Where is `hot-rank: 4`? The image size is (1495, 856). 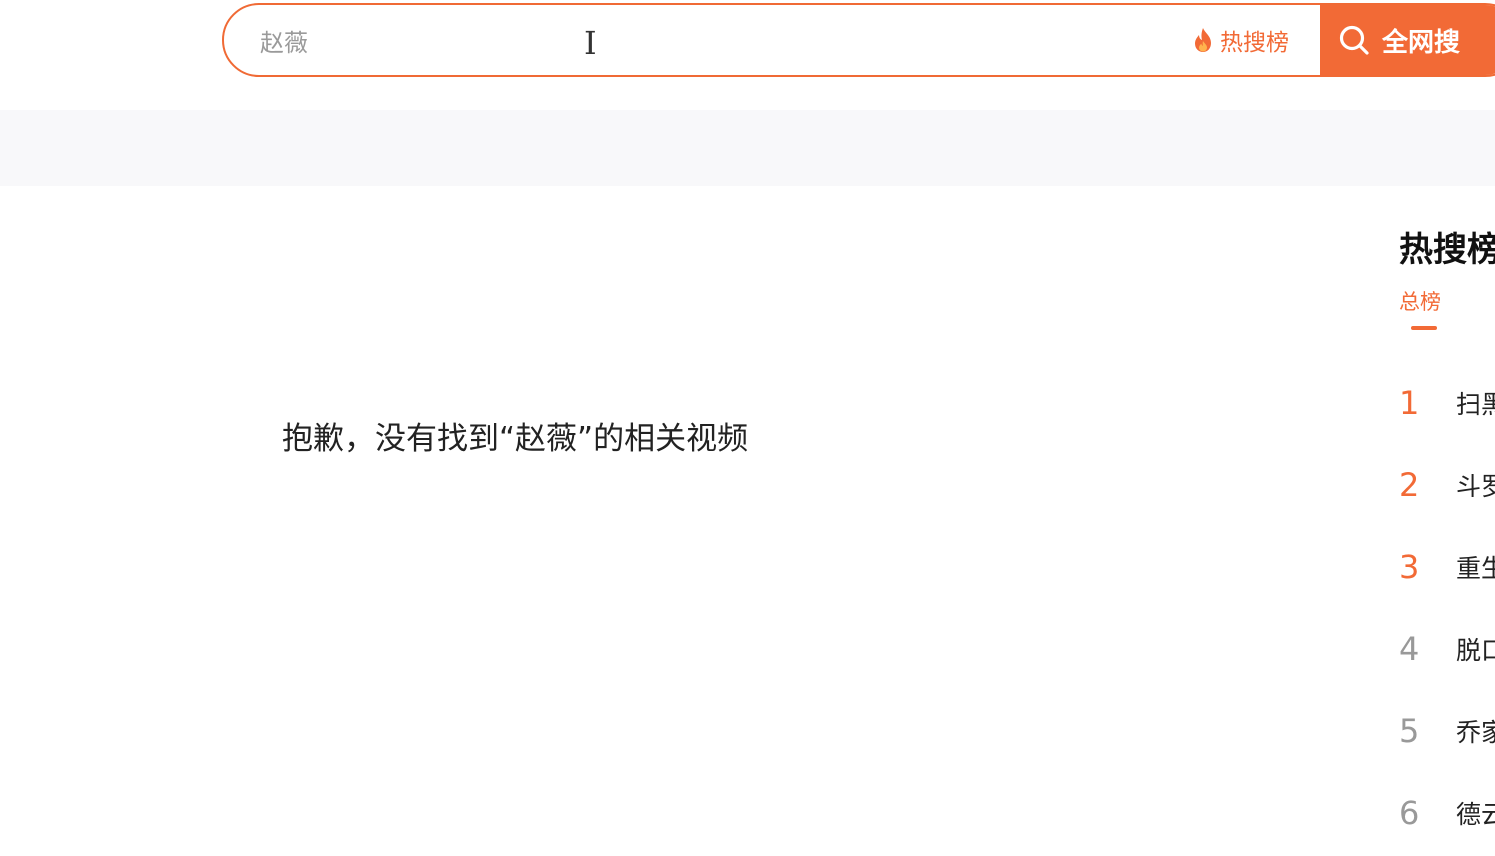
hot-rank: 4 is located at coordinates (1409, 649).